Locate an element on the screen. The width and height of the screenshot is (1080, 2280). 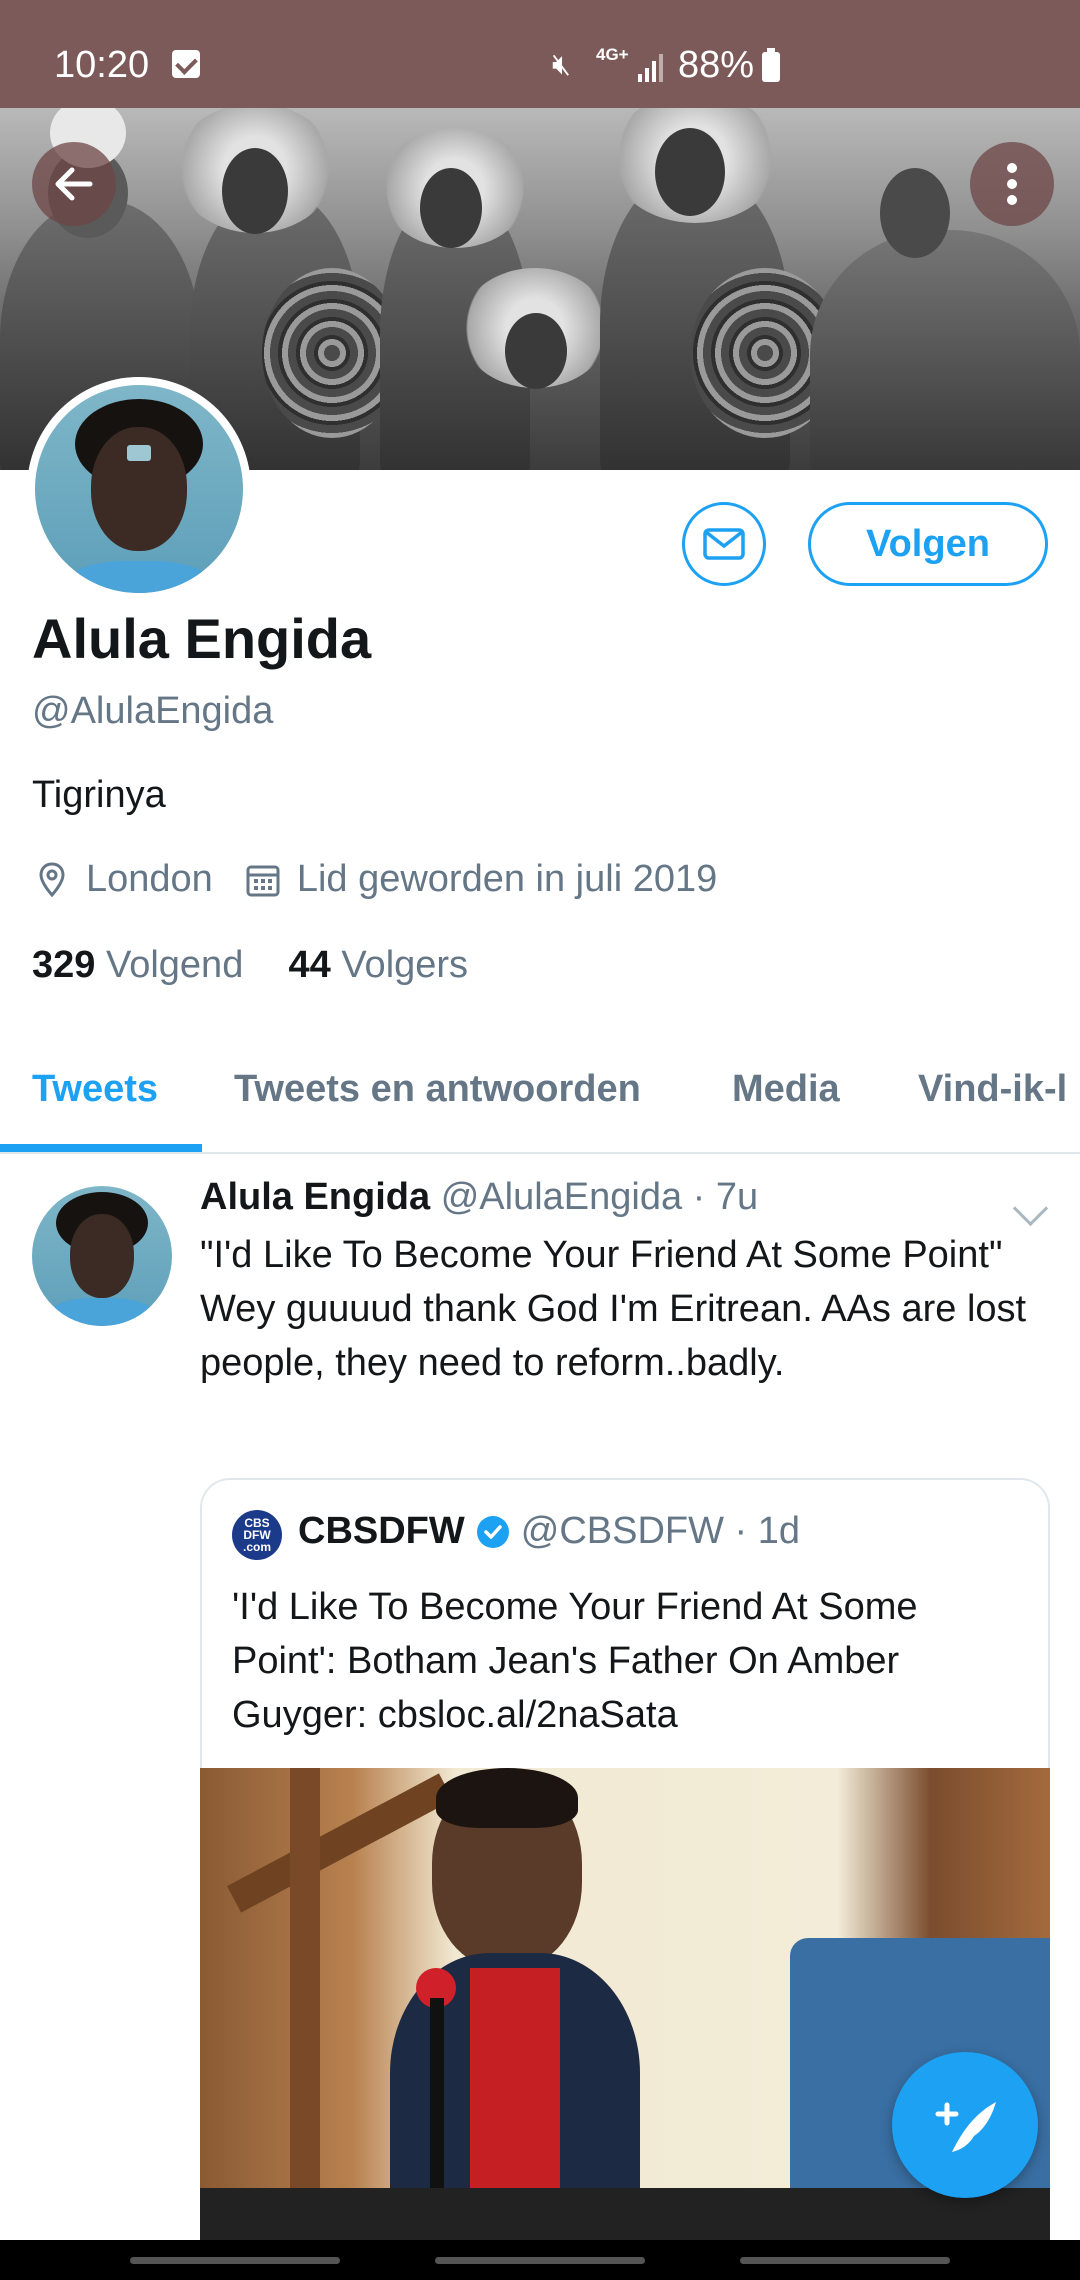
status-time: 10:20 is located at coordinates (102, 65).